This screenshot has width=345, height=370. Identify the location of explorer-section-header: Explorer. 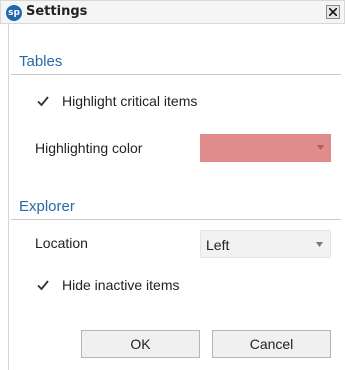
(47, 206).